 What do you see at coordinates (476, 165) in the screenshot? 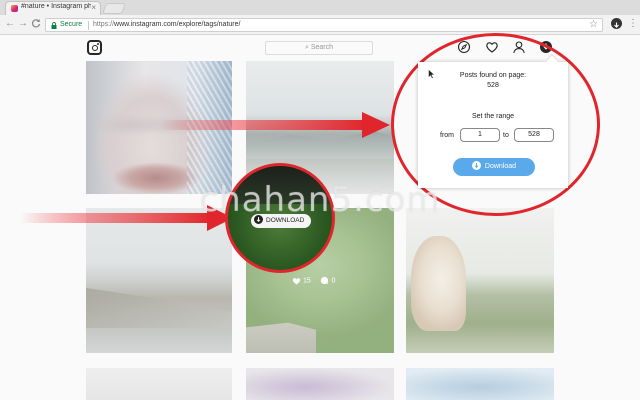
I see `download-icon` at bounding box center [476, 165].